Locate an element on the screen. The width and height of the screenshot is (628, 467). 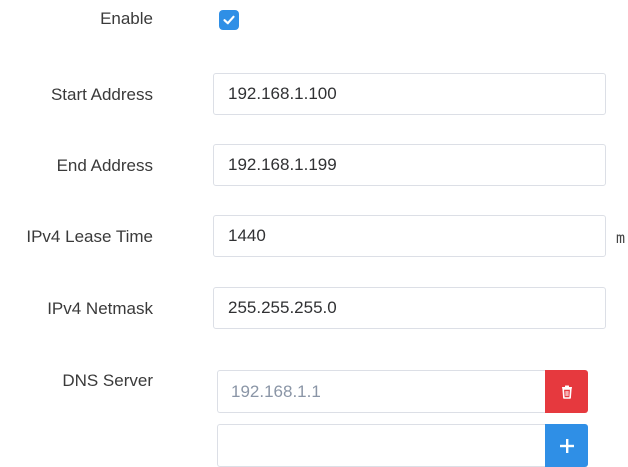
lease-time-label: IPv4 Lease Time is located at coordinates (89, 236).